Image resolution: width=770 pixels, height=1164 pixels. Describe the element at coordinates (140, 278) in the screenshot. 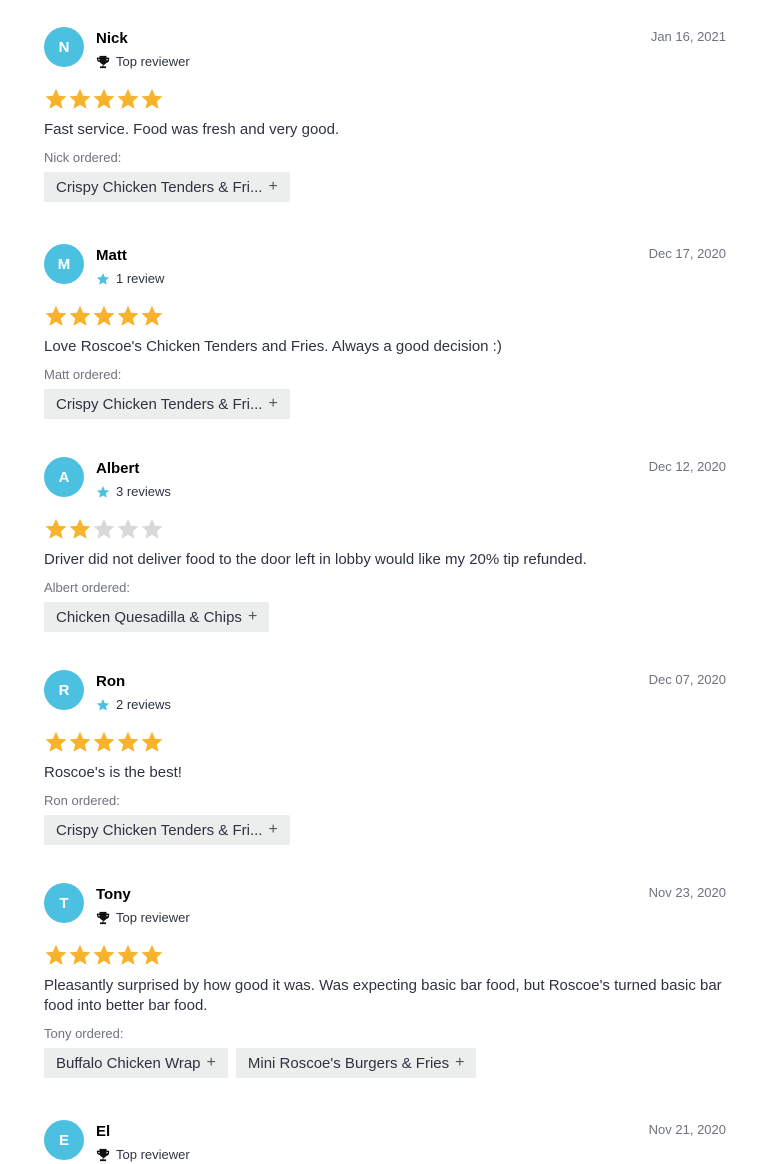

I see `reviewer-badge-label: 1 review` at that location.